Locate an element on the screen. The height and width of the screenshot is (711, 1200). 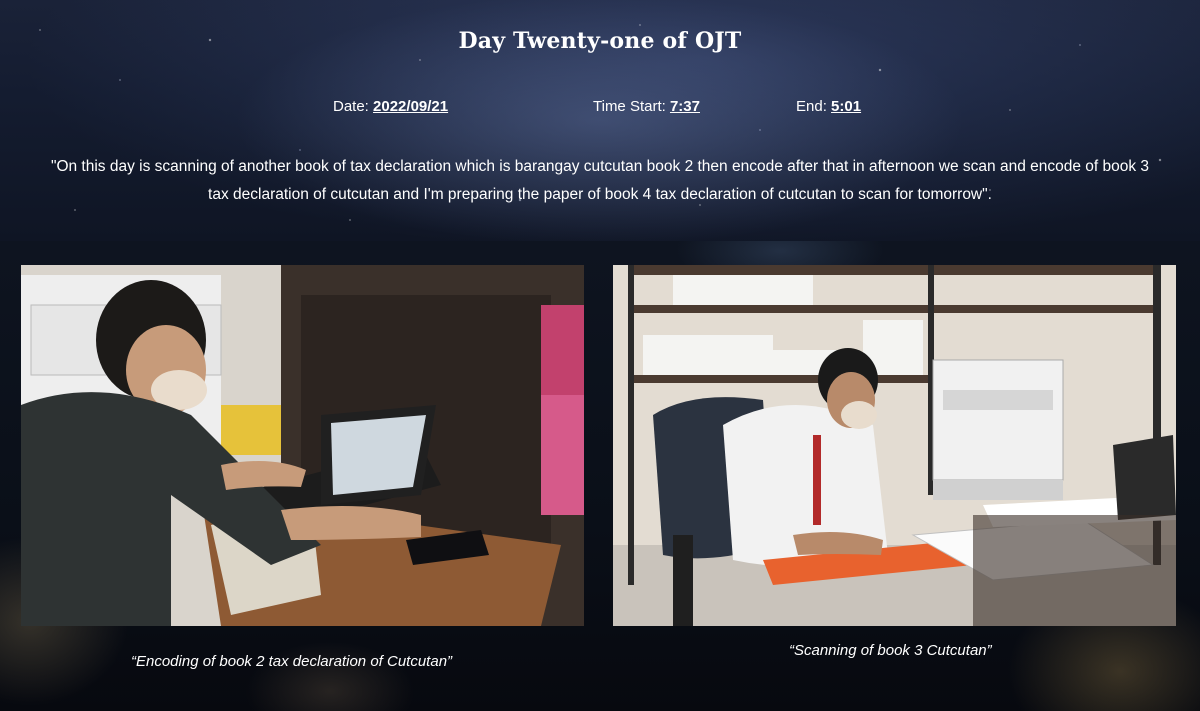
start-time-label: Time Start: is located at coordinates (631, 106).